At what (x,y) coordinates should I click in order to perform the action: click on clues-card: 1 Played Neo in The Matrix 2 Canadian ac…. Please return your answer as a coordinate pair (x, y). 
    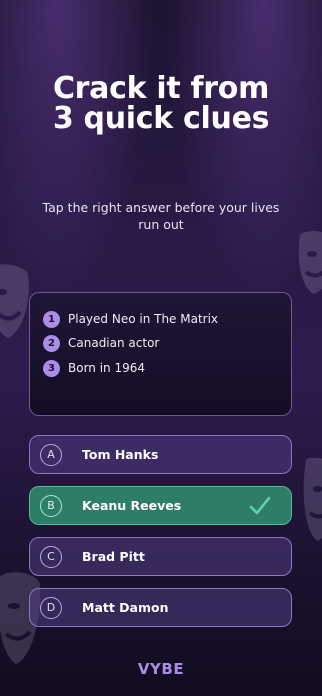
    Looking at the image, I should click on (160, 354).